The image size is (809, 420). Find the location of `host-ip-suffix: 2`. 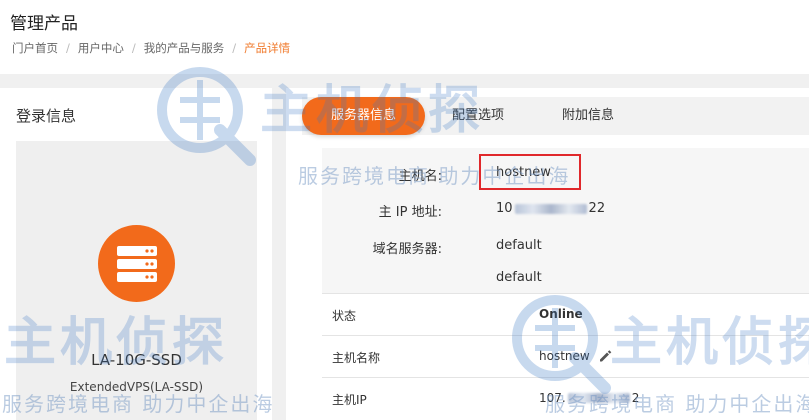

host-ip-suffix: 2 is located at coordinates (635, 398).